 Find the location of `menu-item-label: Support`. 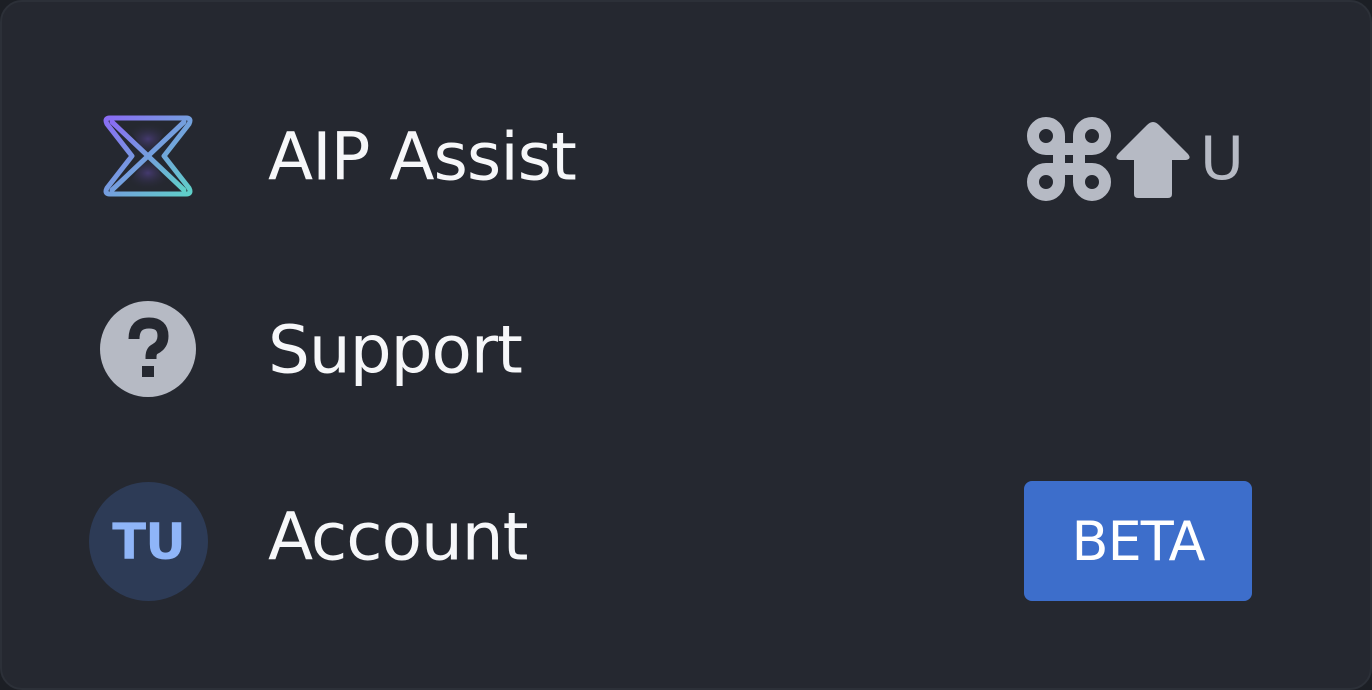

menu-item-label: Support is located at coordinates (395, 350).